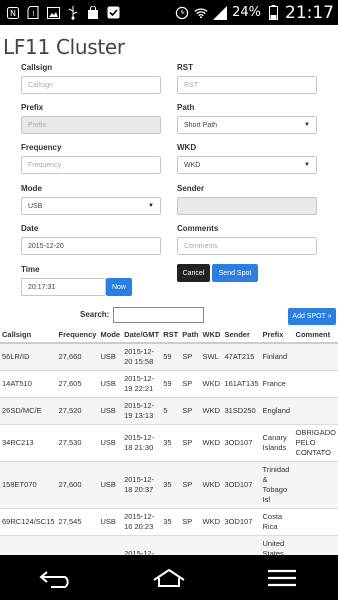 The height and width of the screenshot is (600, 338). What do you see at coordinates (142, 356) in the screenshot?
I see `cell-date-gmt: 2015-12-20 15:58` at bounding box center [142, 356].